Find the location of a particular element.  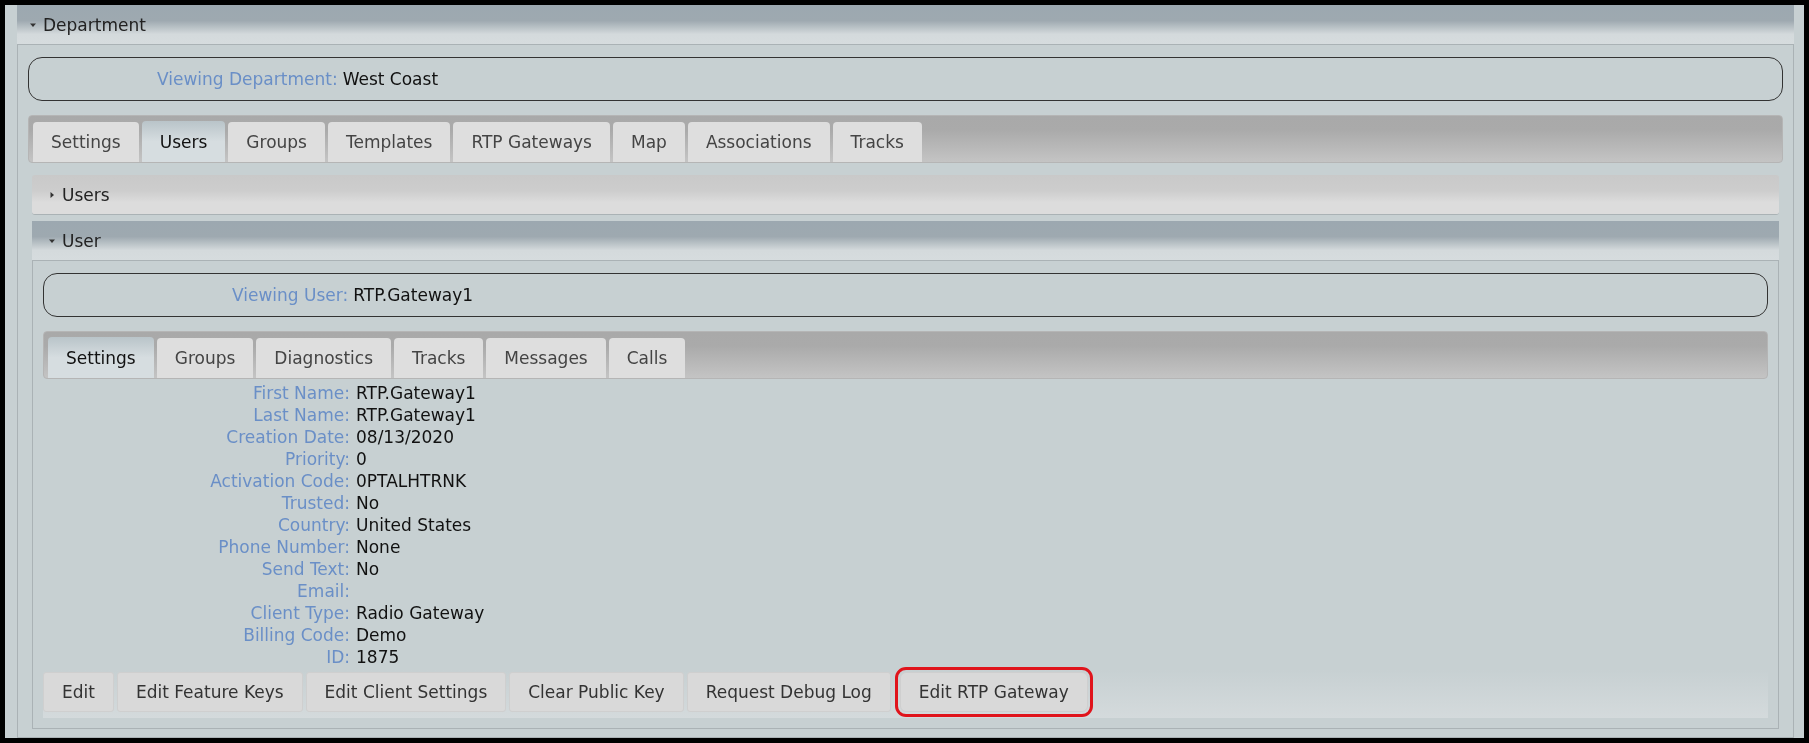

user-tab: Groups is located at coordinates (205, 358).